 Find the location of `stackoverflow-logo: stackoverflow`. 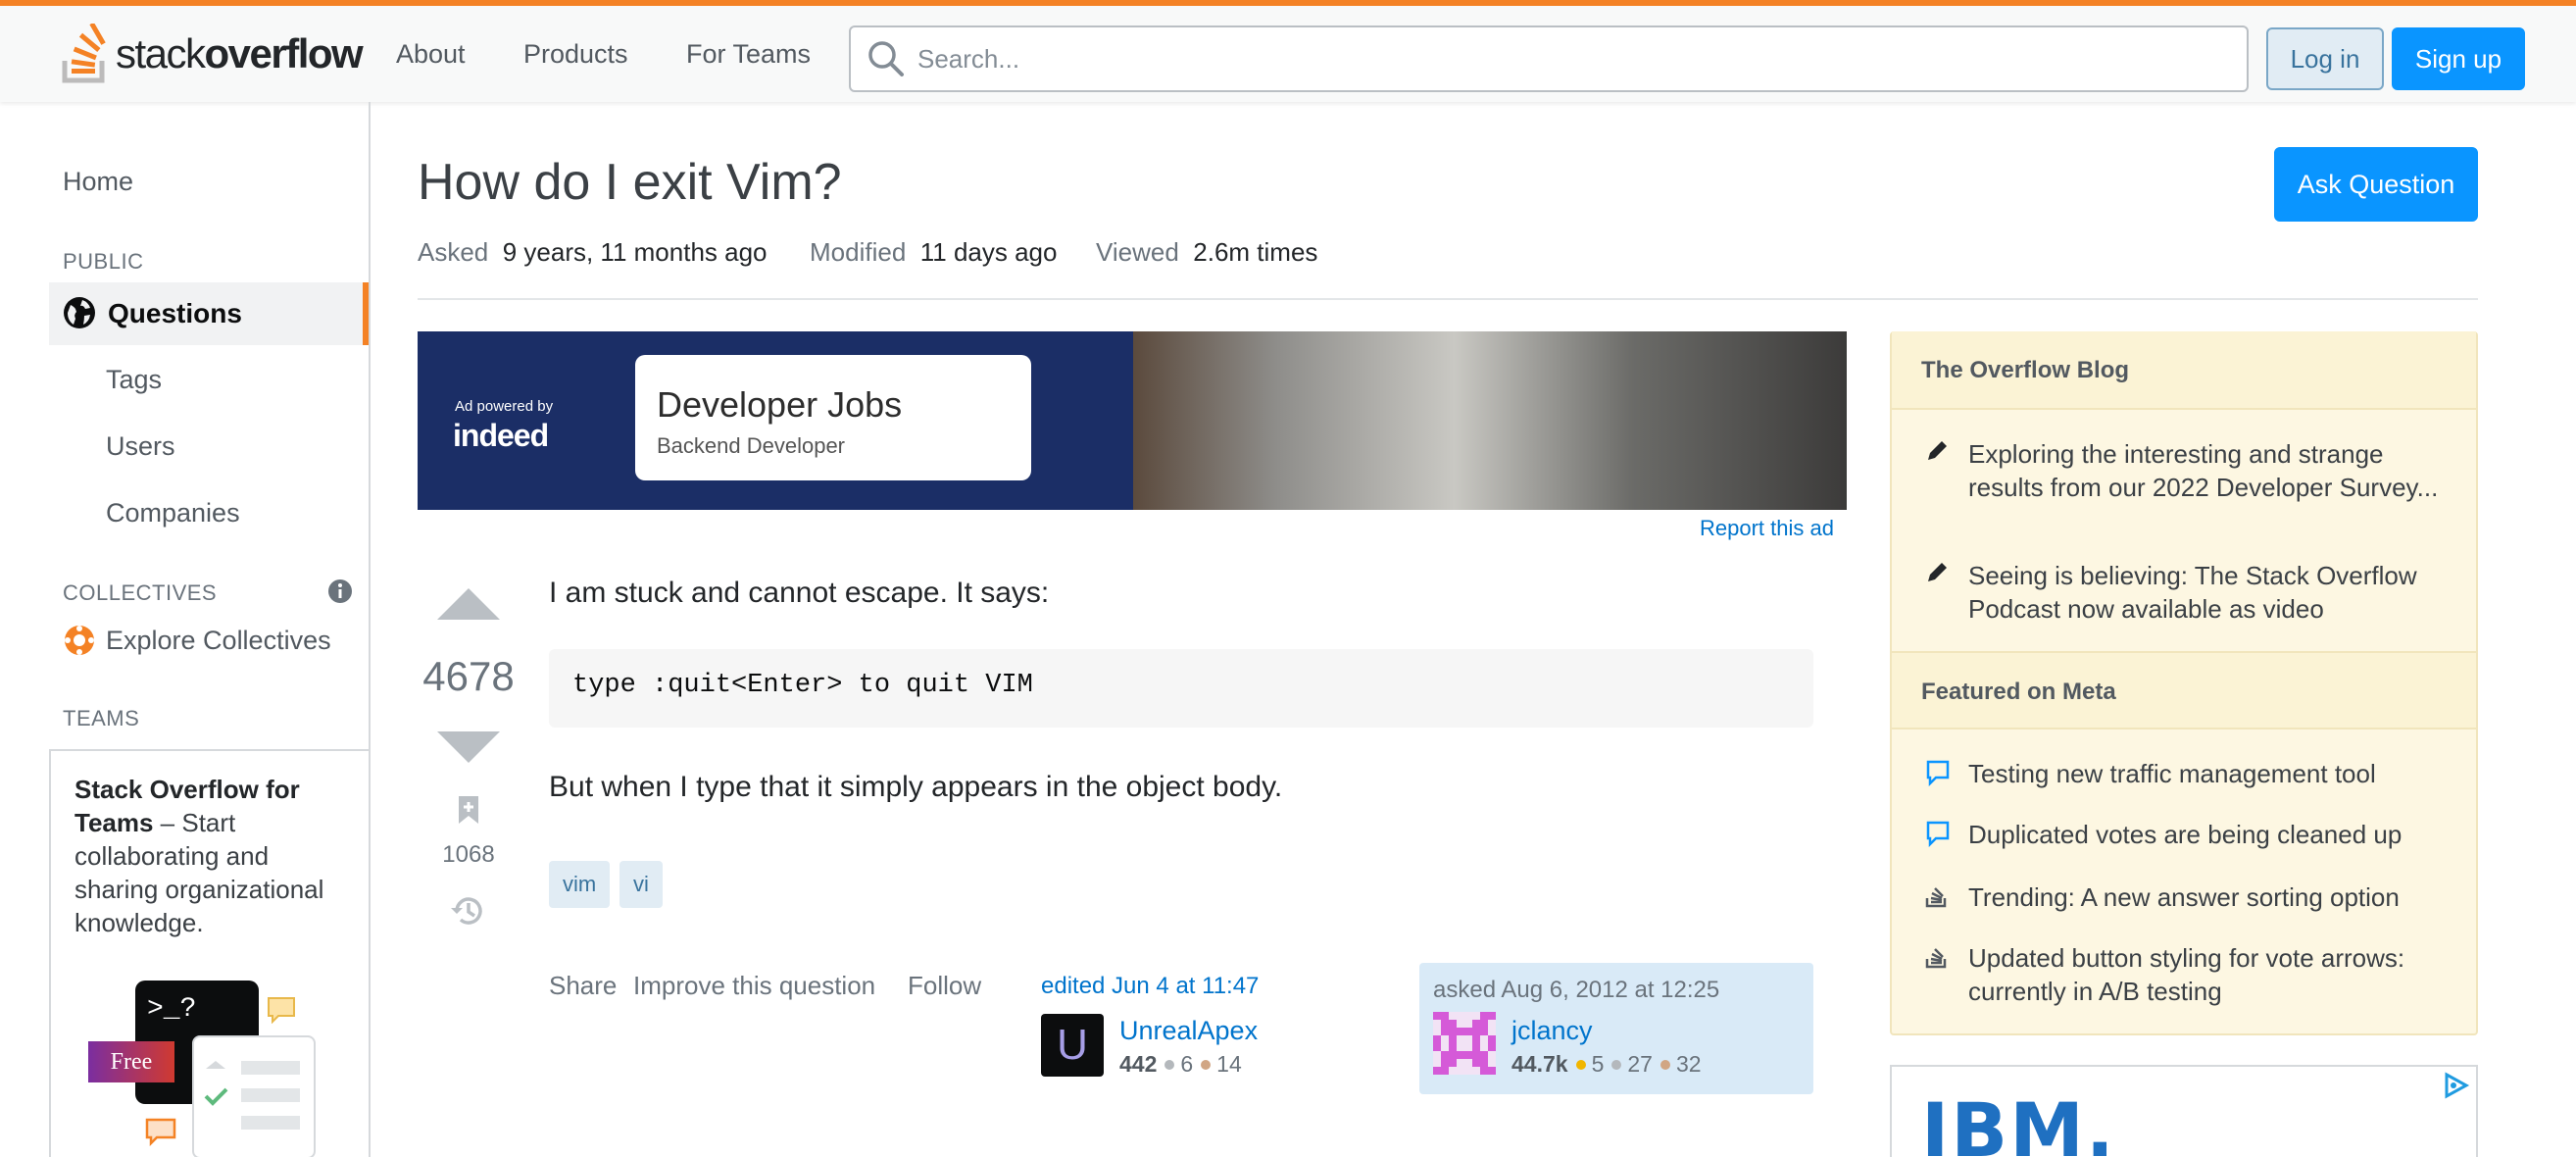

stackoverflow-logo: stackoverflow is located at coordinates (212, 54).